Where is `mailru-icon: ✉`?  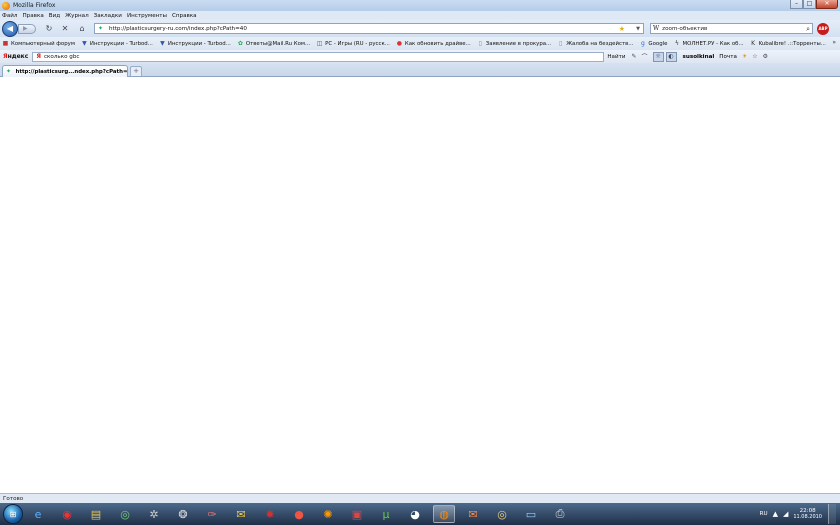 mailru-icon: ✉ is located at coordinates (241, 514).